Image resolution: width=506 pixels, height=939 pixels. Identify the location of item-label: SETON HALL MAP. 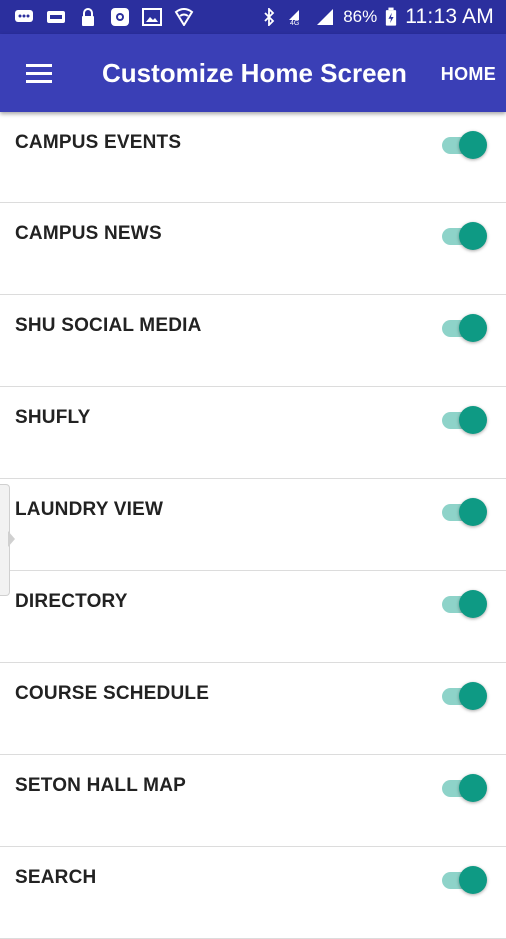
(100, 785).